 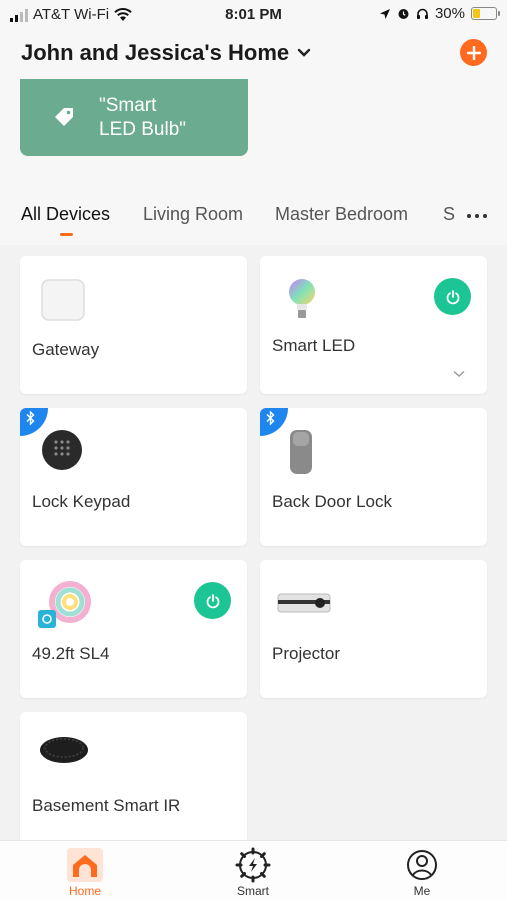 I want to click on tab-master-bedroom: Master Bedroom, so click(x=341, y=214).